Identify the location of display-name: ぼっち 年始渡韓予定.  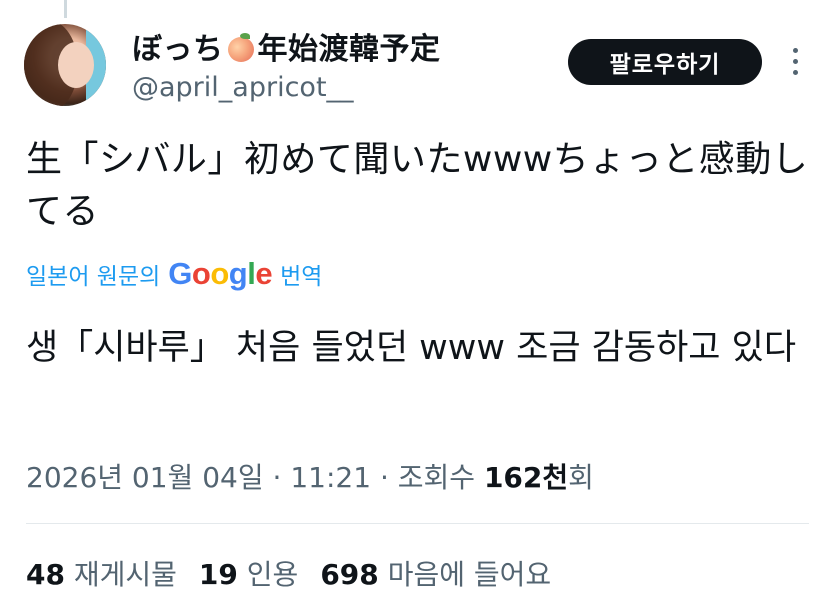
(286, 46).